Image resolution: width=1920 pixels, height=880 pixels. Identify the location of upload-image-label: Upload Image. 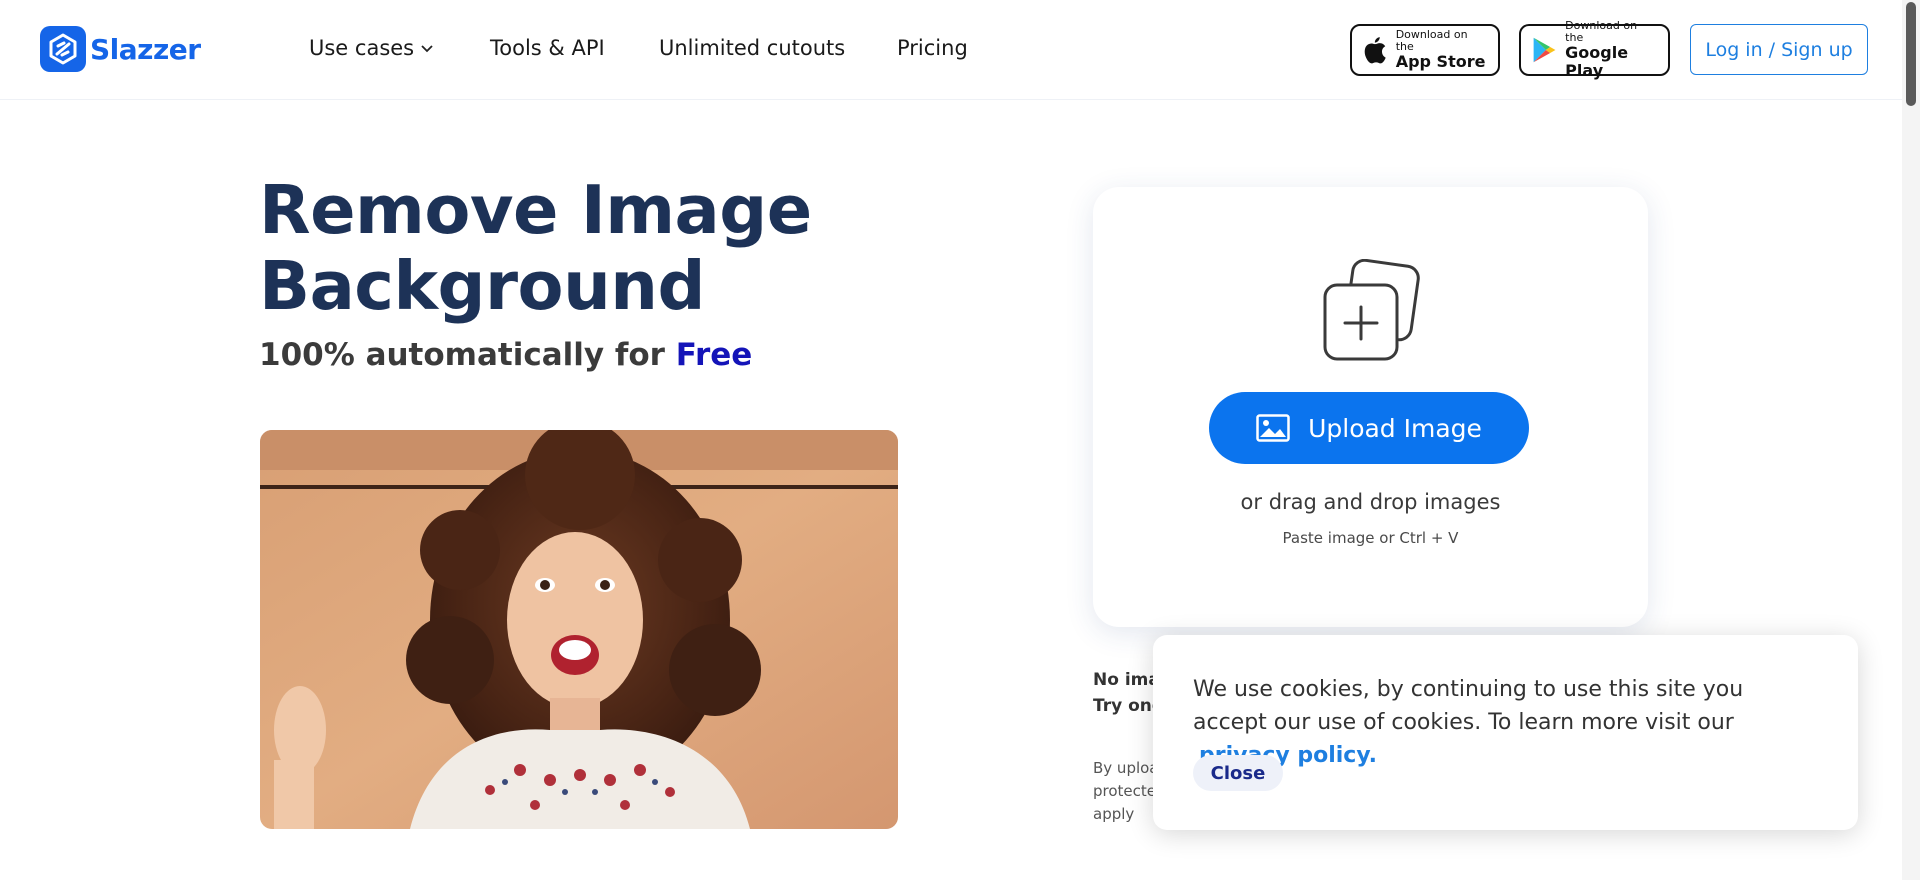
(1395, 428).